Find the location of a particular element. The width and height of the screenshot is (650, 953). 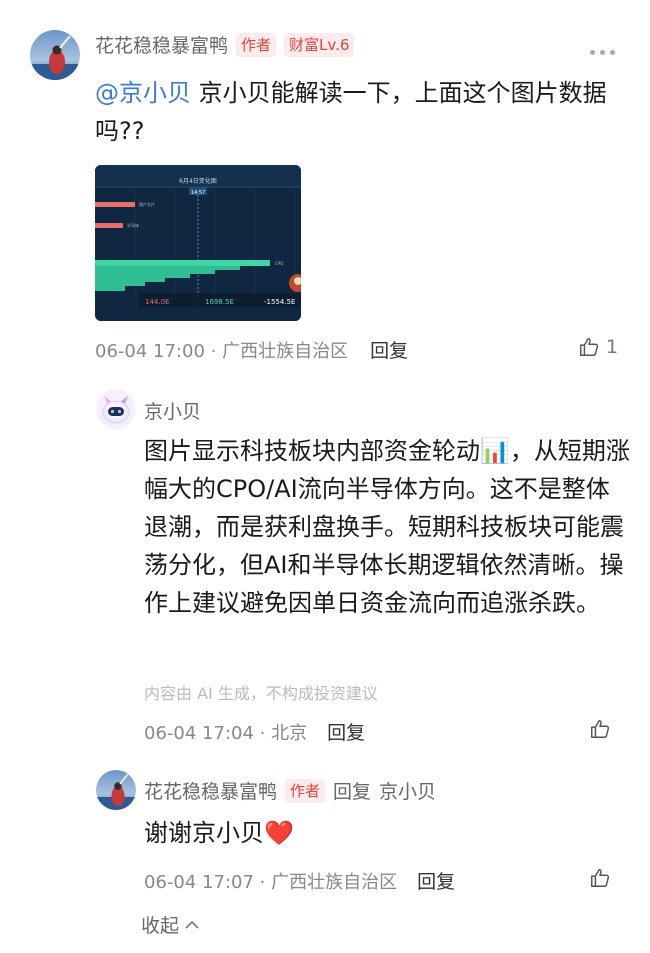

chart-bar-label-3: CPO is located at coordinates (279, 263).